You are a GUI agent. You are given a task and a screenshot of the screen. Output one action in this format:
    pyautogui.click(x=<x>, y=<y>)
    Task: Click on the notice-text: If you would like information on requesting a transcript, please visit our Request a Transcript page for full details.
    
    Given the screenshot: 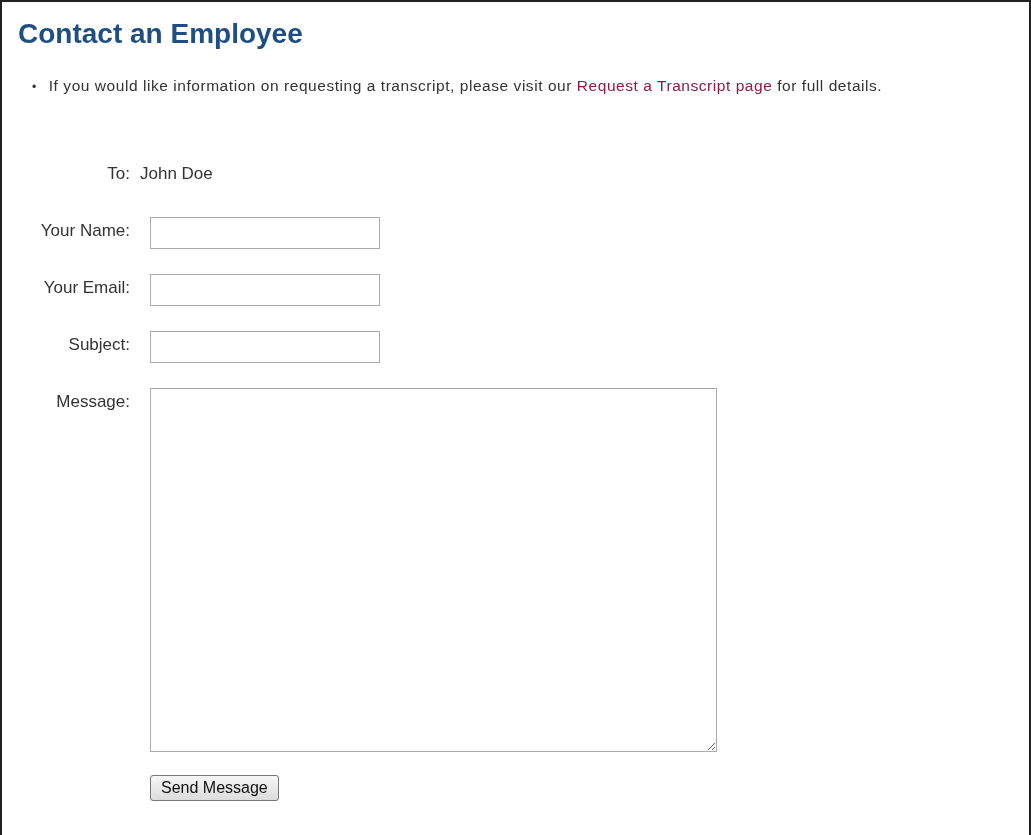 What is the action you would take?
    pyautogui.click(x=465, y=86)
    